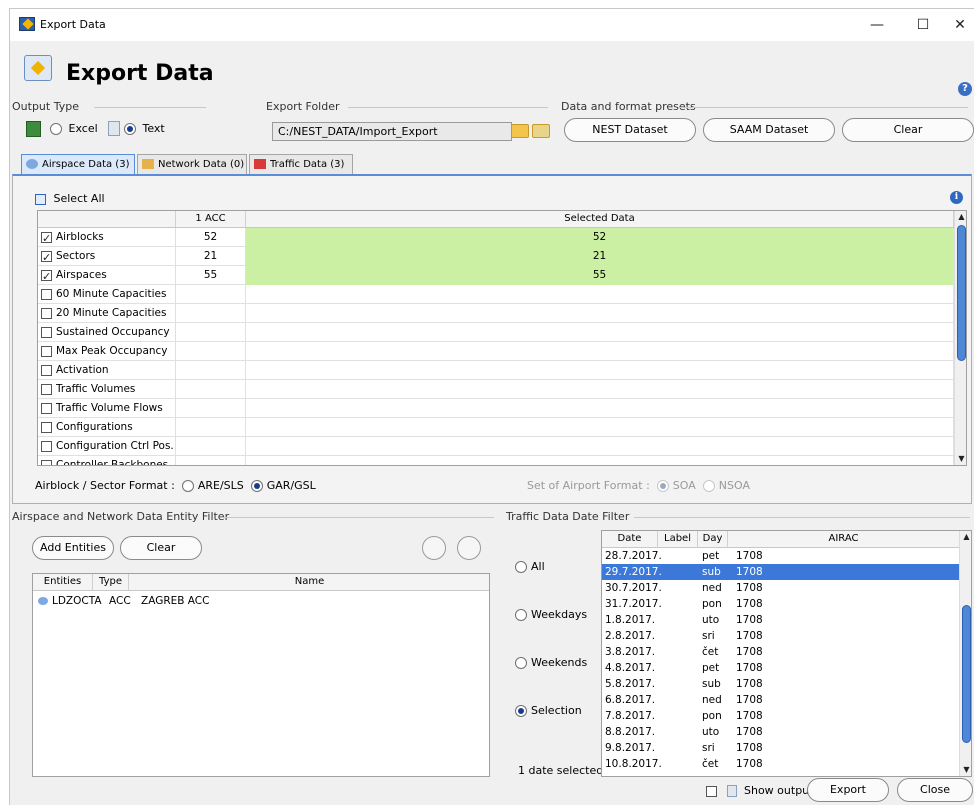 The height and width of the screenshot is (805, 974). What do you see at coordinates (780, 748) in the screenshot?
I see `table-row: 9.8.2017. sri 1708` at bounding box center [780, 748].